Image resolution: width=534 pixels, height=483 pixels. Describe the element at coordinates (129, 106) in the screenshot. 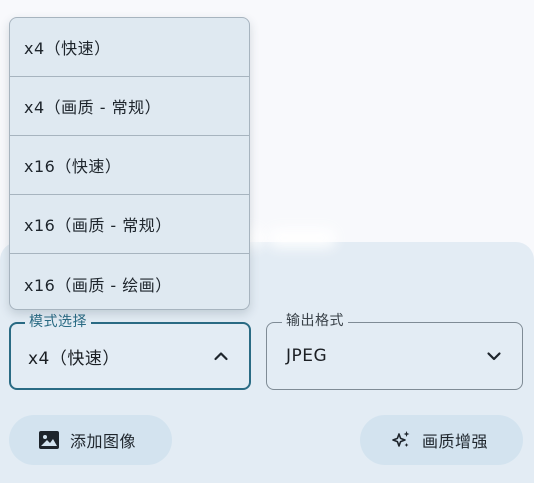

I see `menu-item-x4-quality-normal: x4（画质 - 常规）` at that location.